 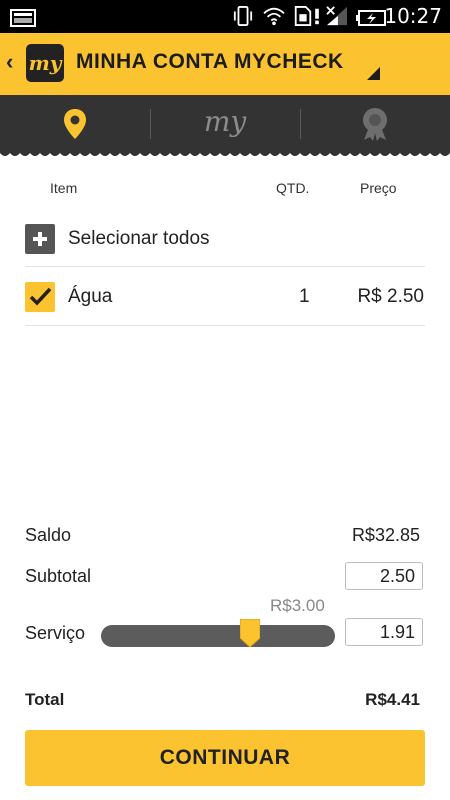 I want to click on badge-award-icon, so click(x=375, y=124).